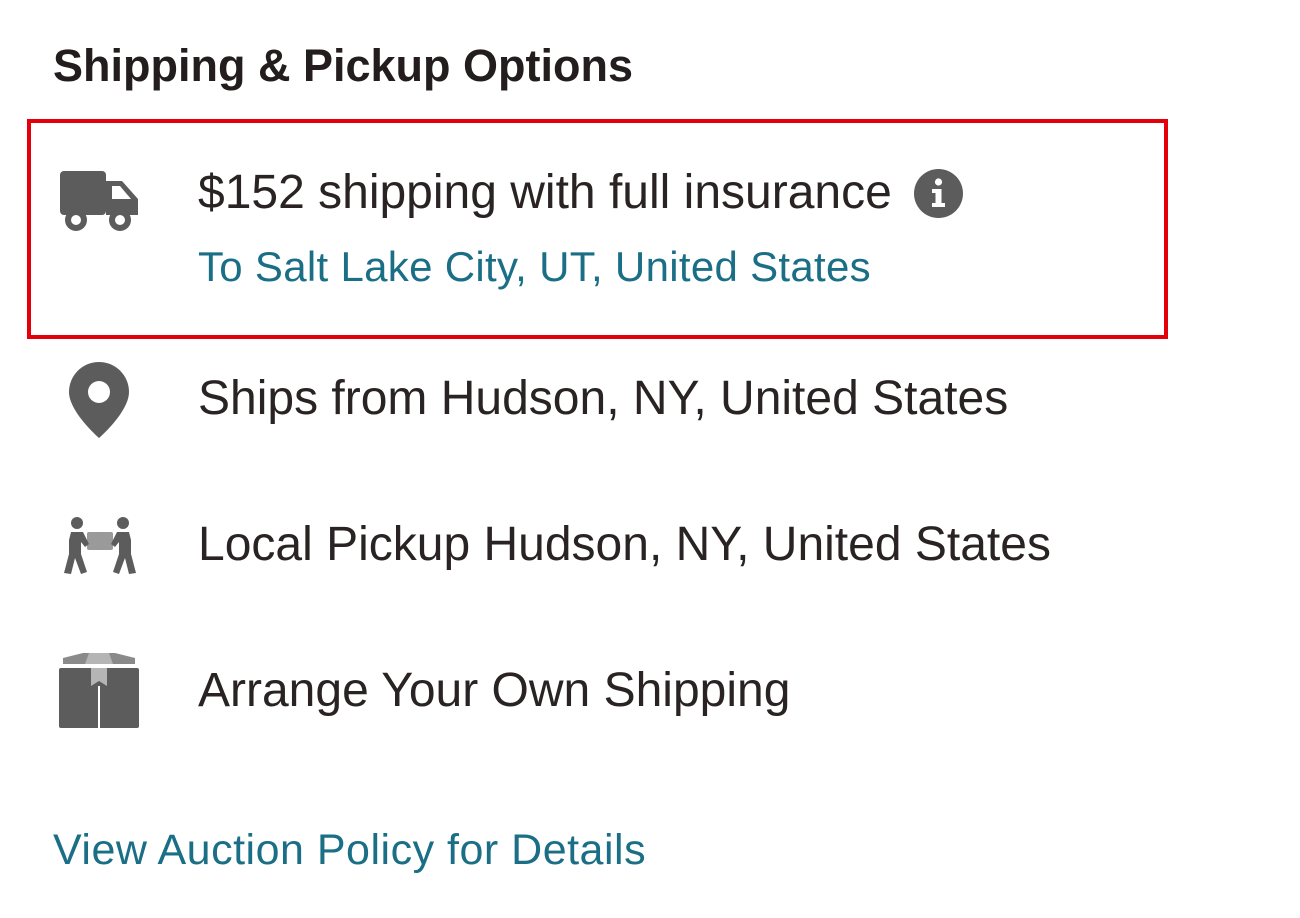 The height and width of the screenshot is (918, 1300). I want to click on info-icon, so click(938, 193).